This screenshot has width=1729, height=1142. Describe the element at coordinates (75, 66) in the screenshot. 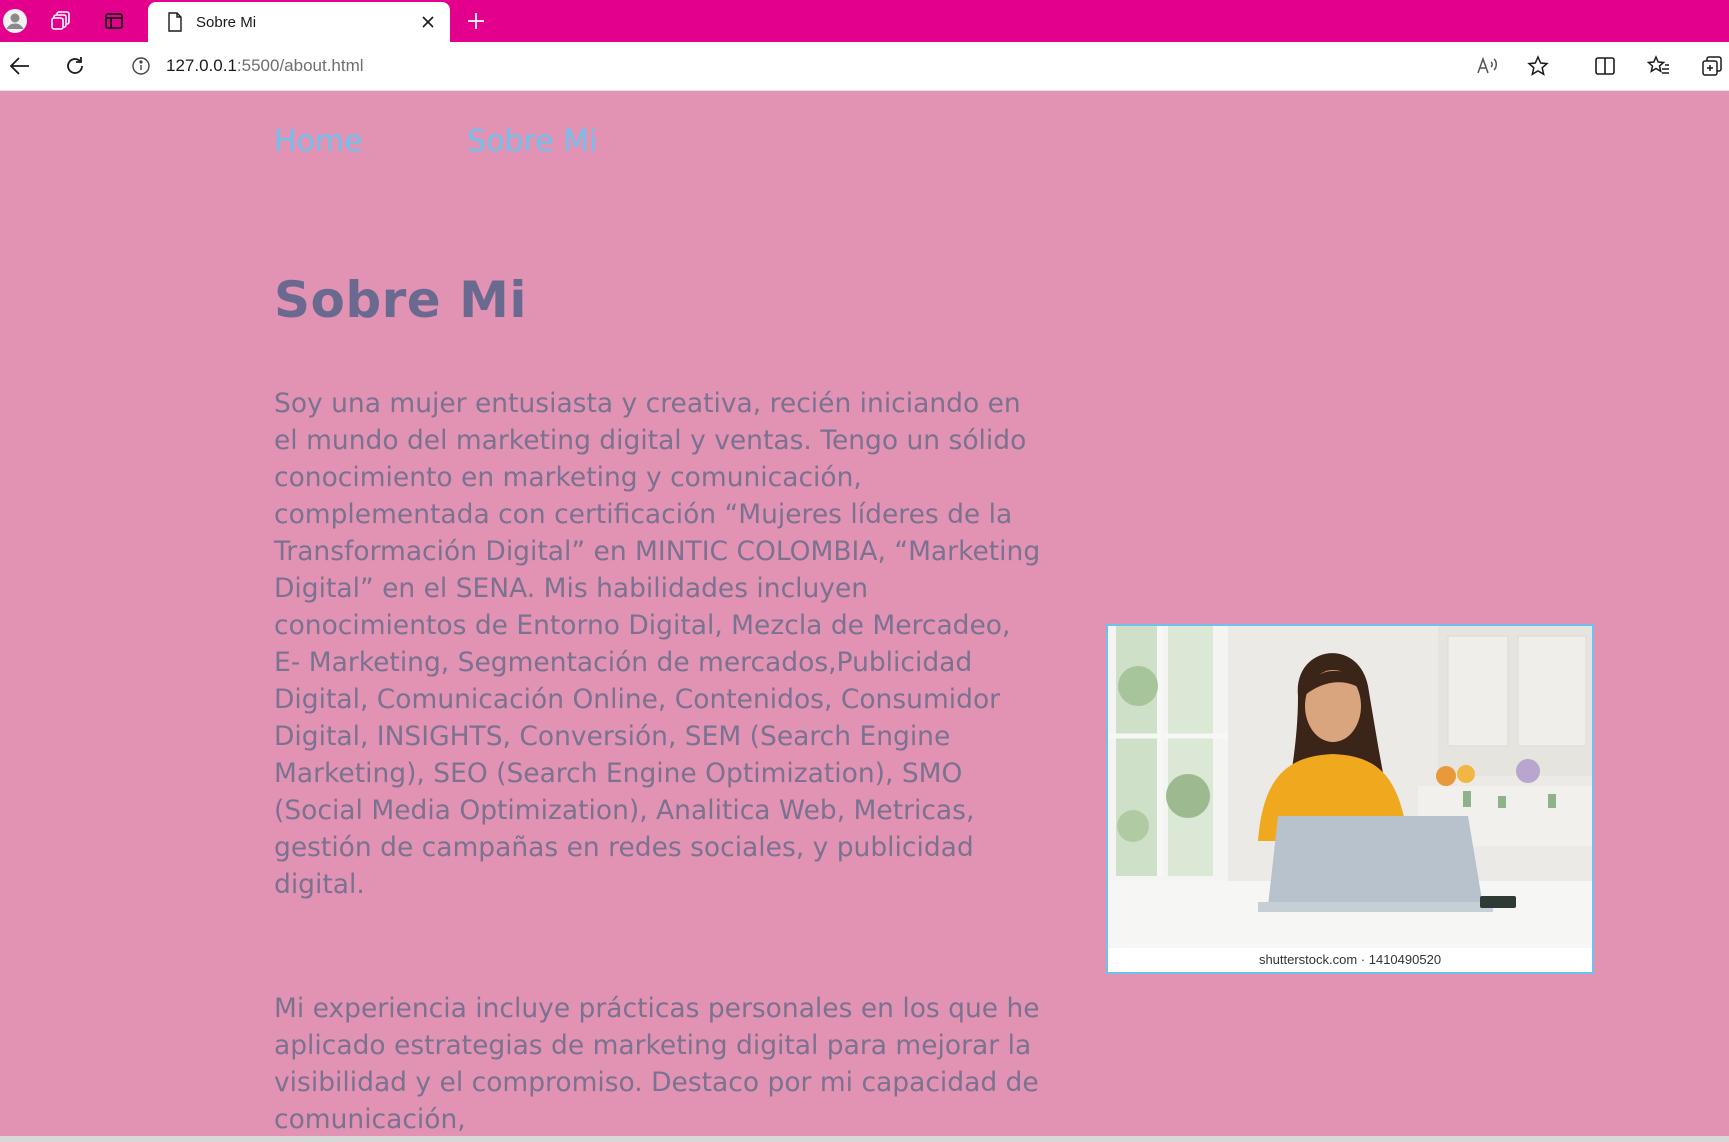

I see `refresh-icon` at that location.